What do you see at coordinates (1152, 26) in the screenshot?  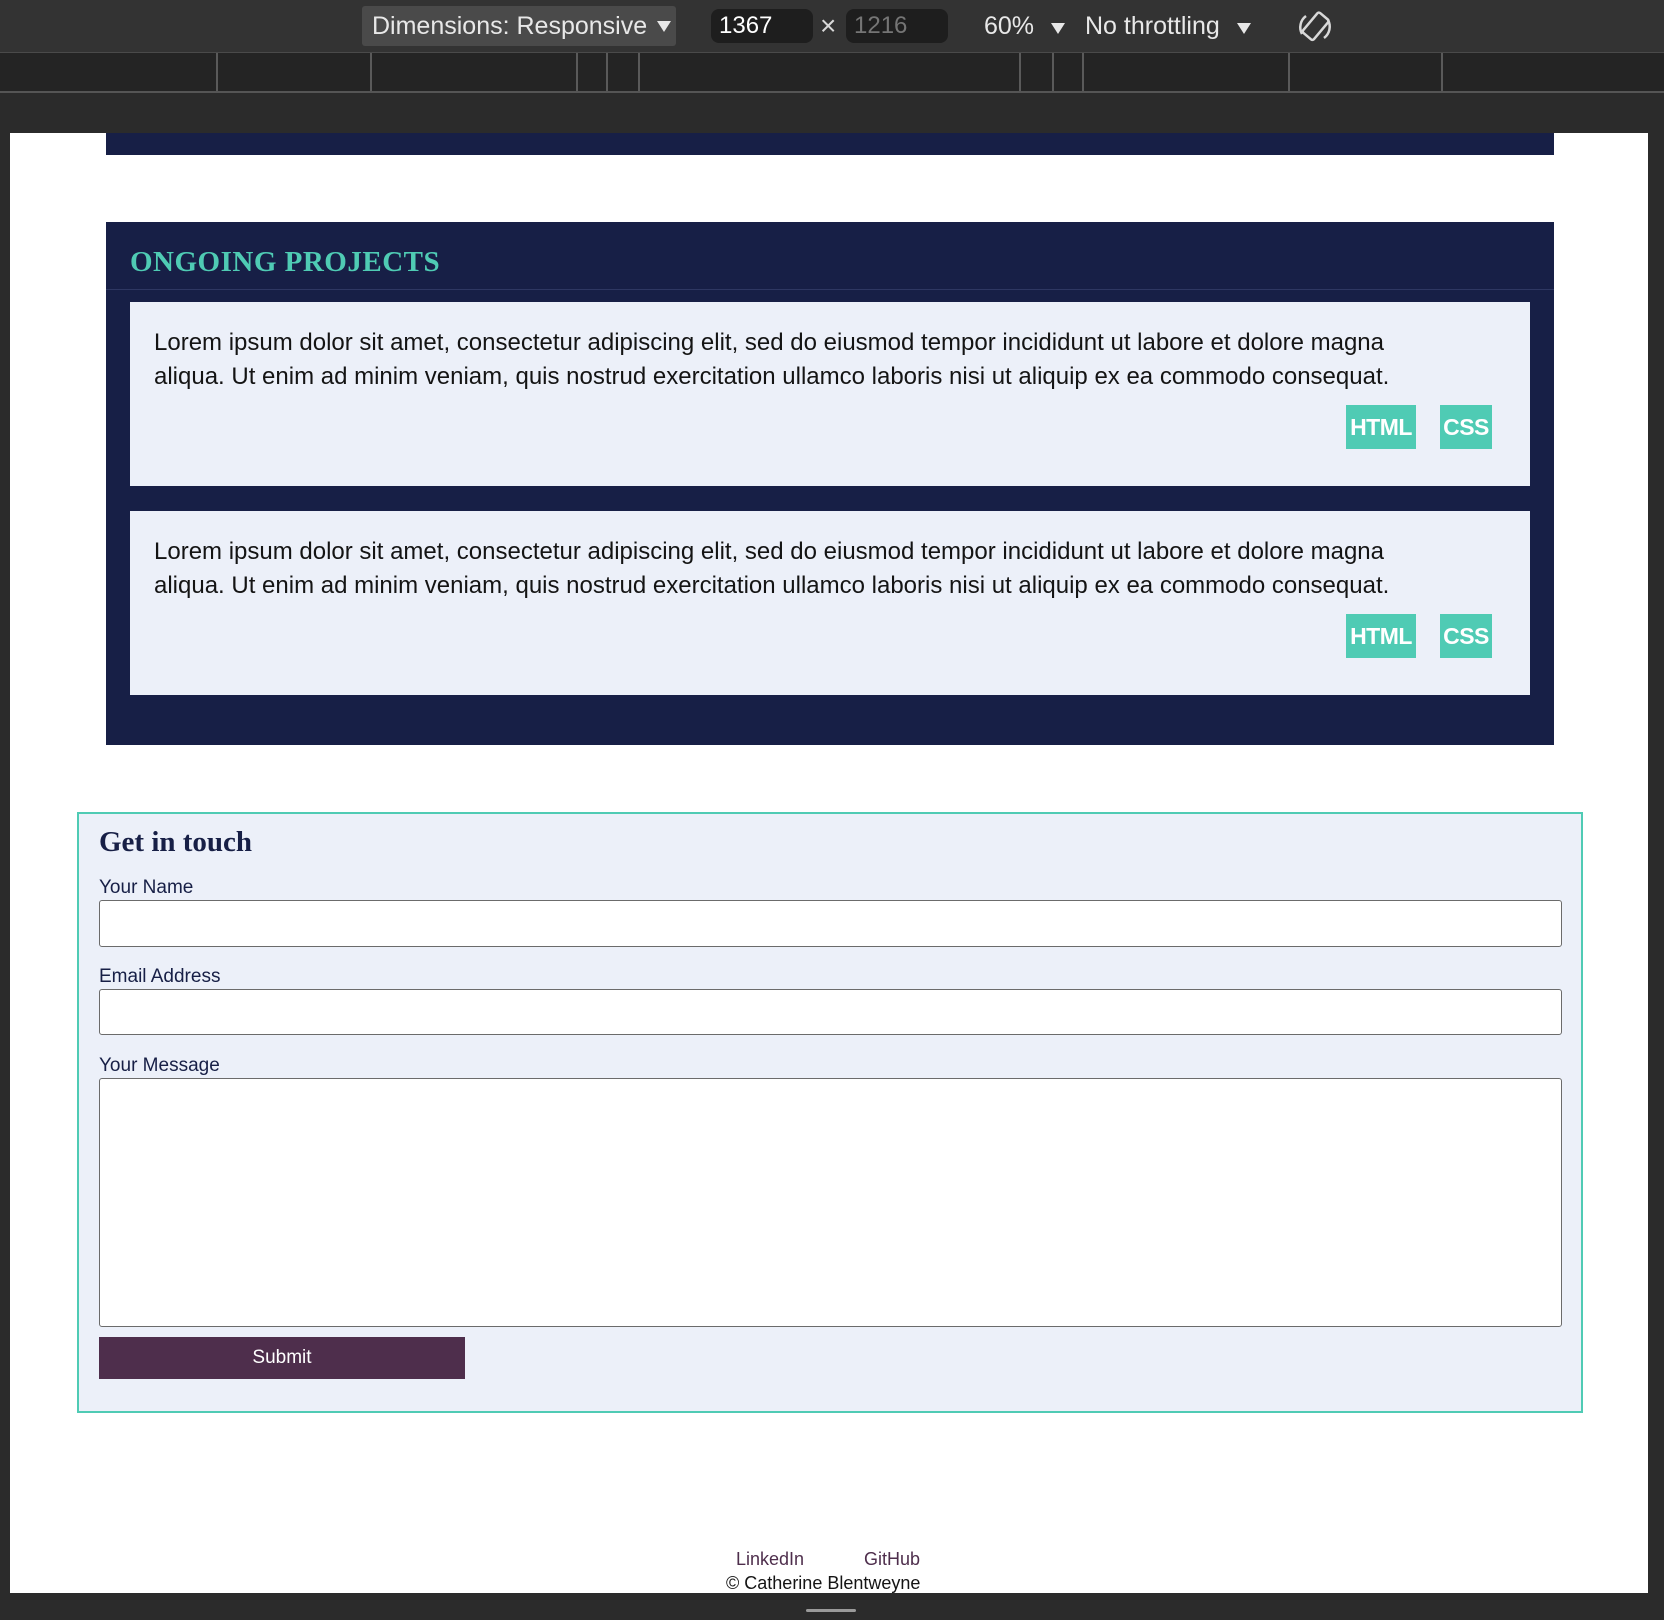 I see `throttling-label: No throttling` at bounding box center [1152, 26].